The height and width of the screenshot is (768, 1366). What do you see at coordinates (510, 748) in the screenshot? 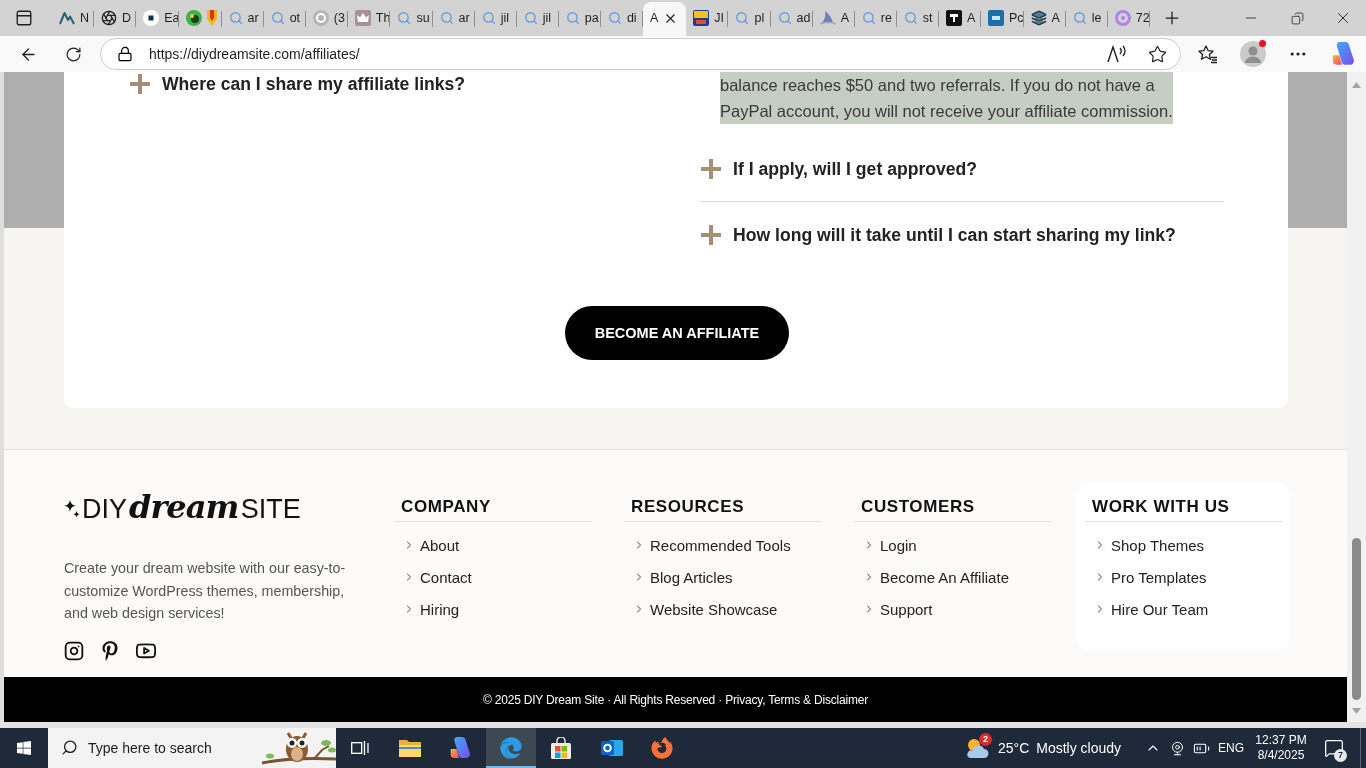
I see `browser-icon` at bounding box center [510, 748].